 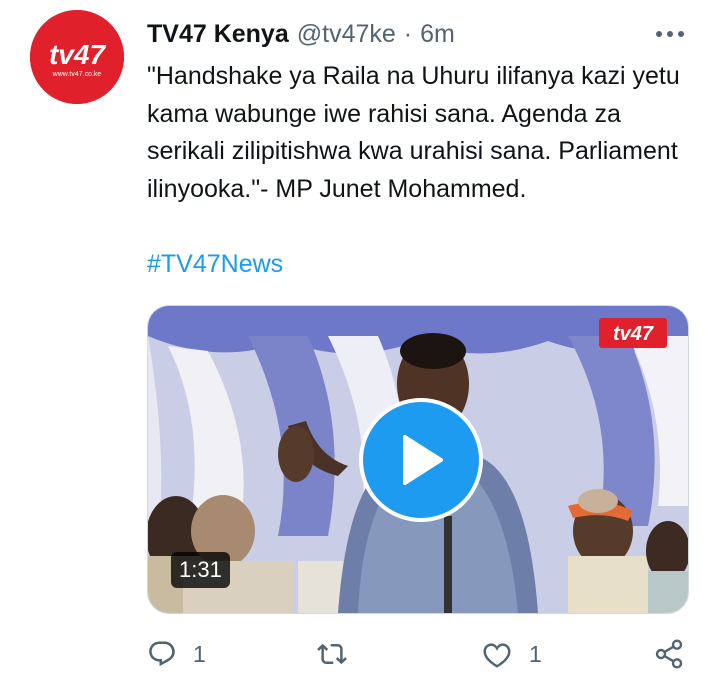 I want to click on retweet-icon, so click(x=332, y=654).